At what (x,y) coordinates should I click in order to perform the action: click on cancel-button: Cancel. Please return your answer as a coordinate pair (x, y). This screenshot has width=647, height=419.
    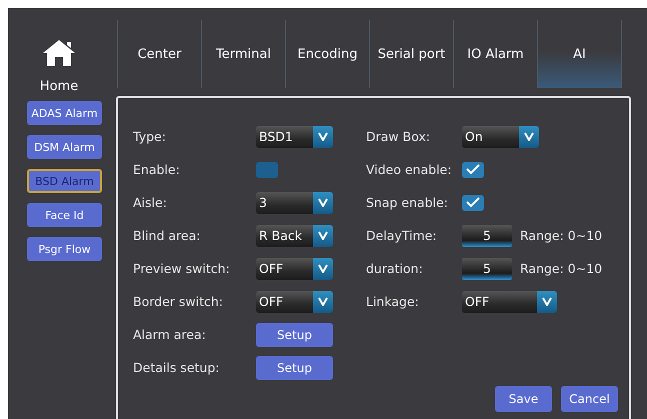
    Looking at the image, I should click on (589, 399).